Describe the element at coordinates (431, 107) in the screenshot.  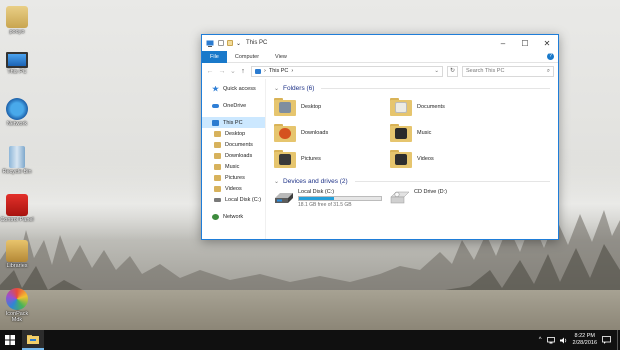
I see `folder-name: Documents` at that location.